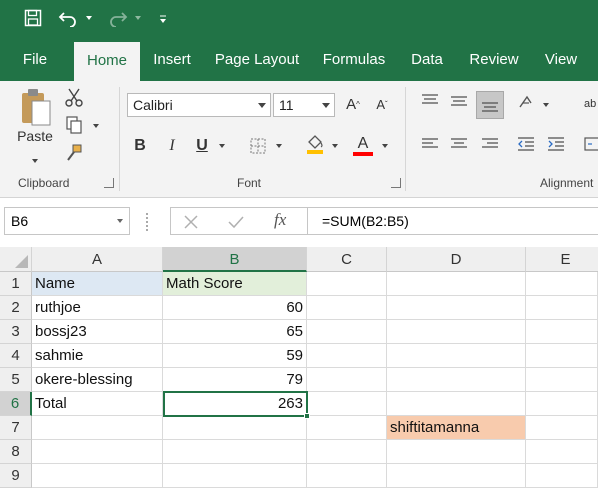  Describe the element at coordinates (35, 126) in the screenshot. I see `paste-button: Paste` at that location.